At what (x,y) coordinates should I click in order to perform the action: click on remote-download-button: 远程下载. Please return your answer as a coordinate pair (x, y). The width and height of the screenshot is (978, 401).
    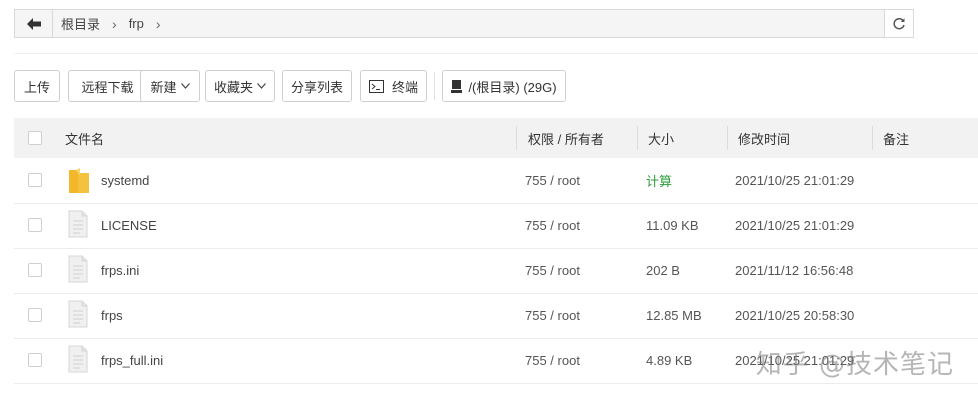
    Looking at the image, I should click on (107, 86).